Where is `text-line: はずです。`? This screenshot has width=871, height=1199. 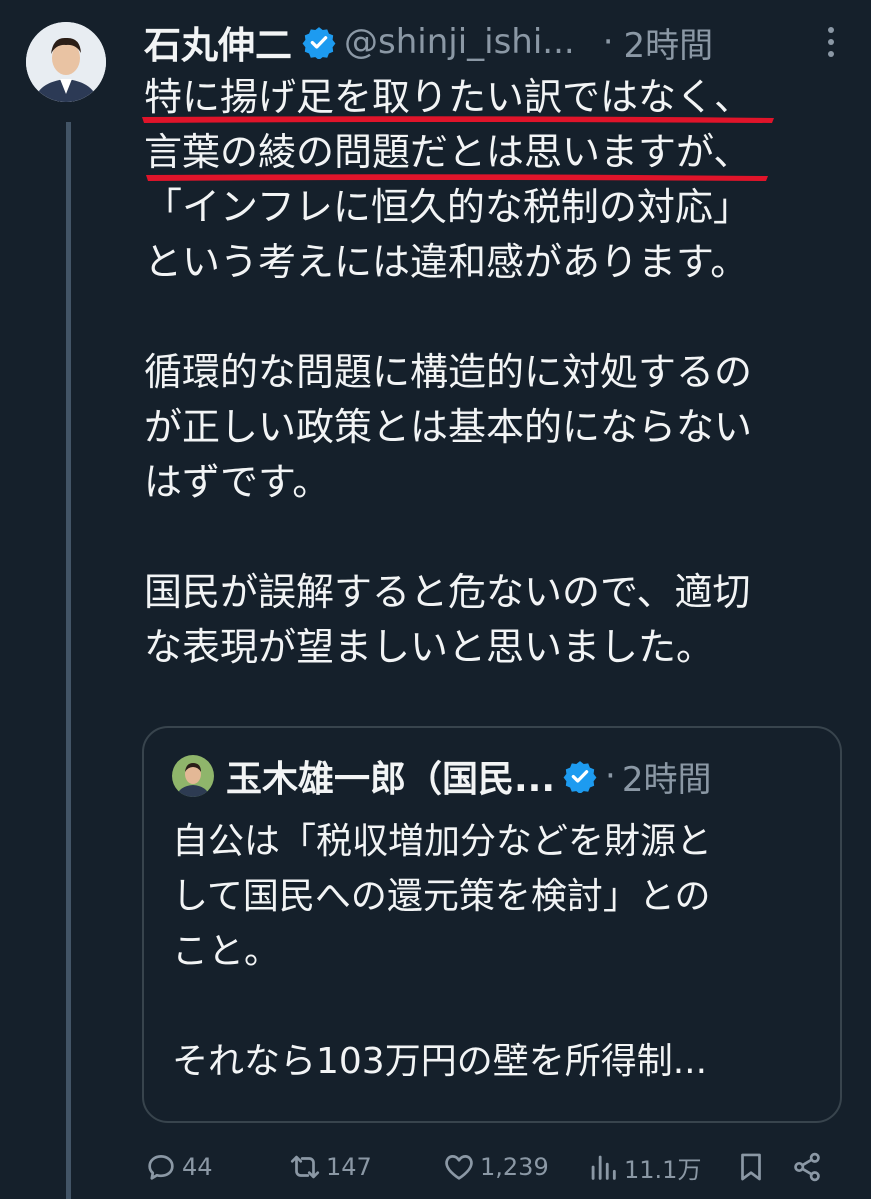 text-line: はずです。 is located at coordinates (237, 482).